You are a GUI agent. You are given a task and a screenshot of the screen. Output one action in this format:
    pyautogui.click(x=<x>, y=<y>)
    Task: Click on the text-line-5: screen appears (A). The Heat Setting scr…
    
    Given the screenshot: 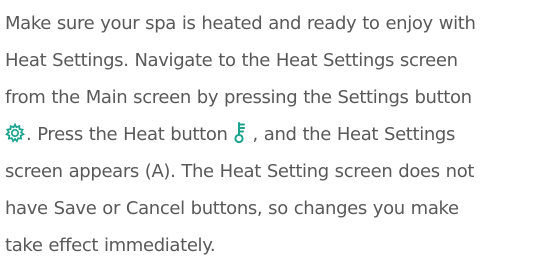 What is the action you would take?
    pyautogui.click(x=240, y=171)
    